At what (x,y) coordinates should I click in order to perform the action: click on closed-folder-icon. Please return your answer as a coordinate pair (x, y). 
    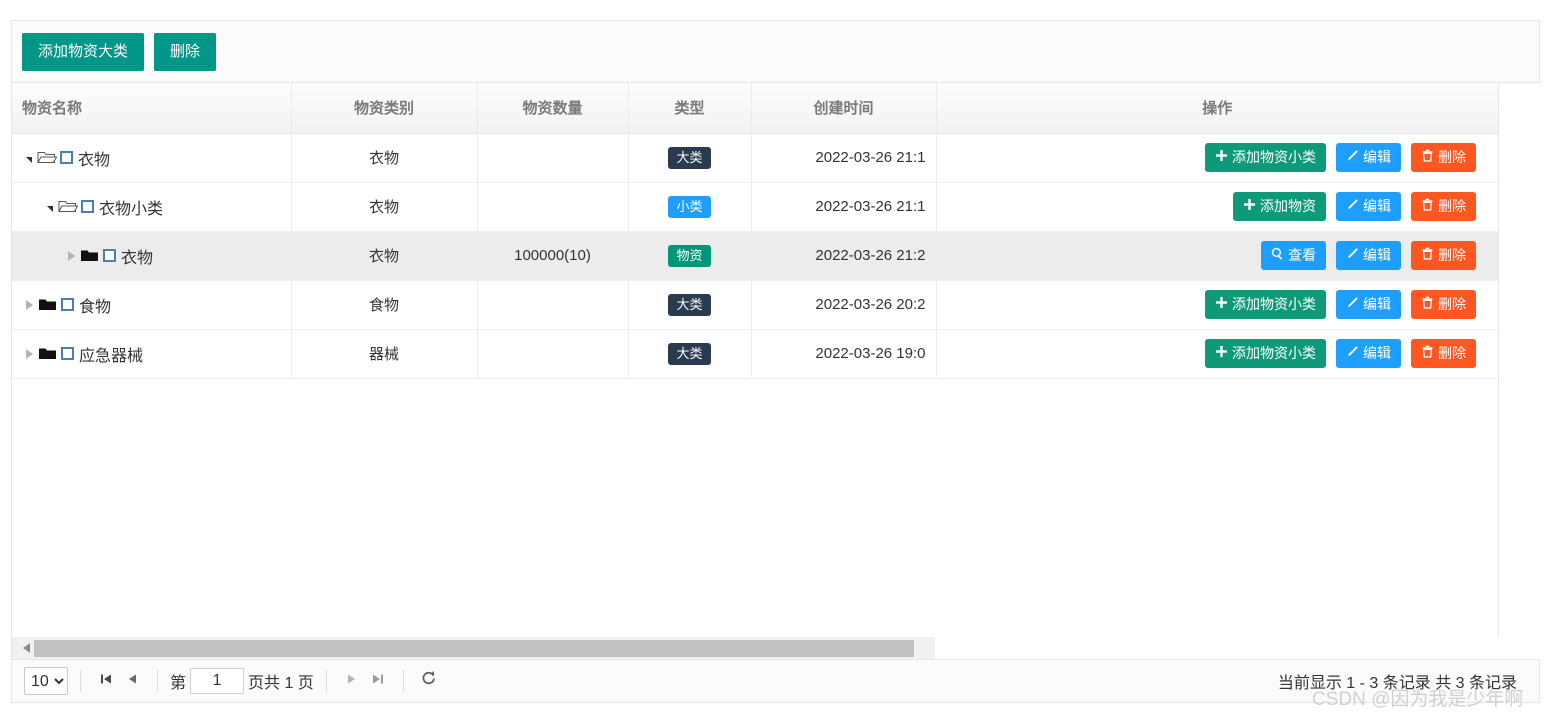
    Looking at the image, I should click on (90, 255).